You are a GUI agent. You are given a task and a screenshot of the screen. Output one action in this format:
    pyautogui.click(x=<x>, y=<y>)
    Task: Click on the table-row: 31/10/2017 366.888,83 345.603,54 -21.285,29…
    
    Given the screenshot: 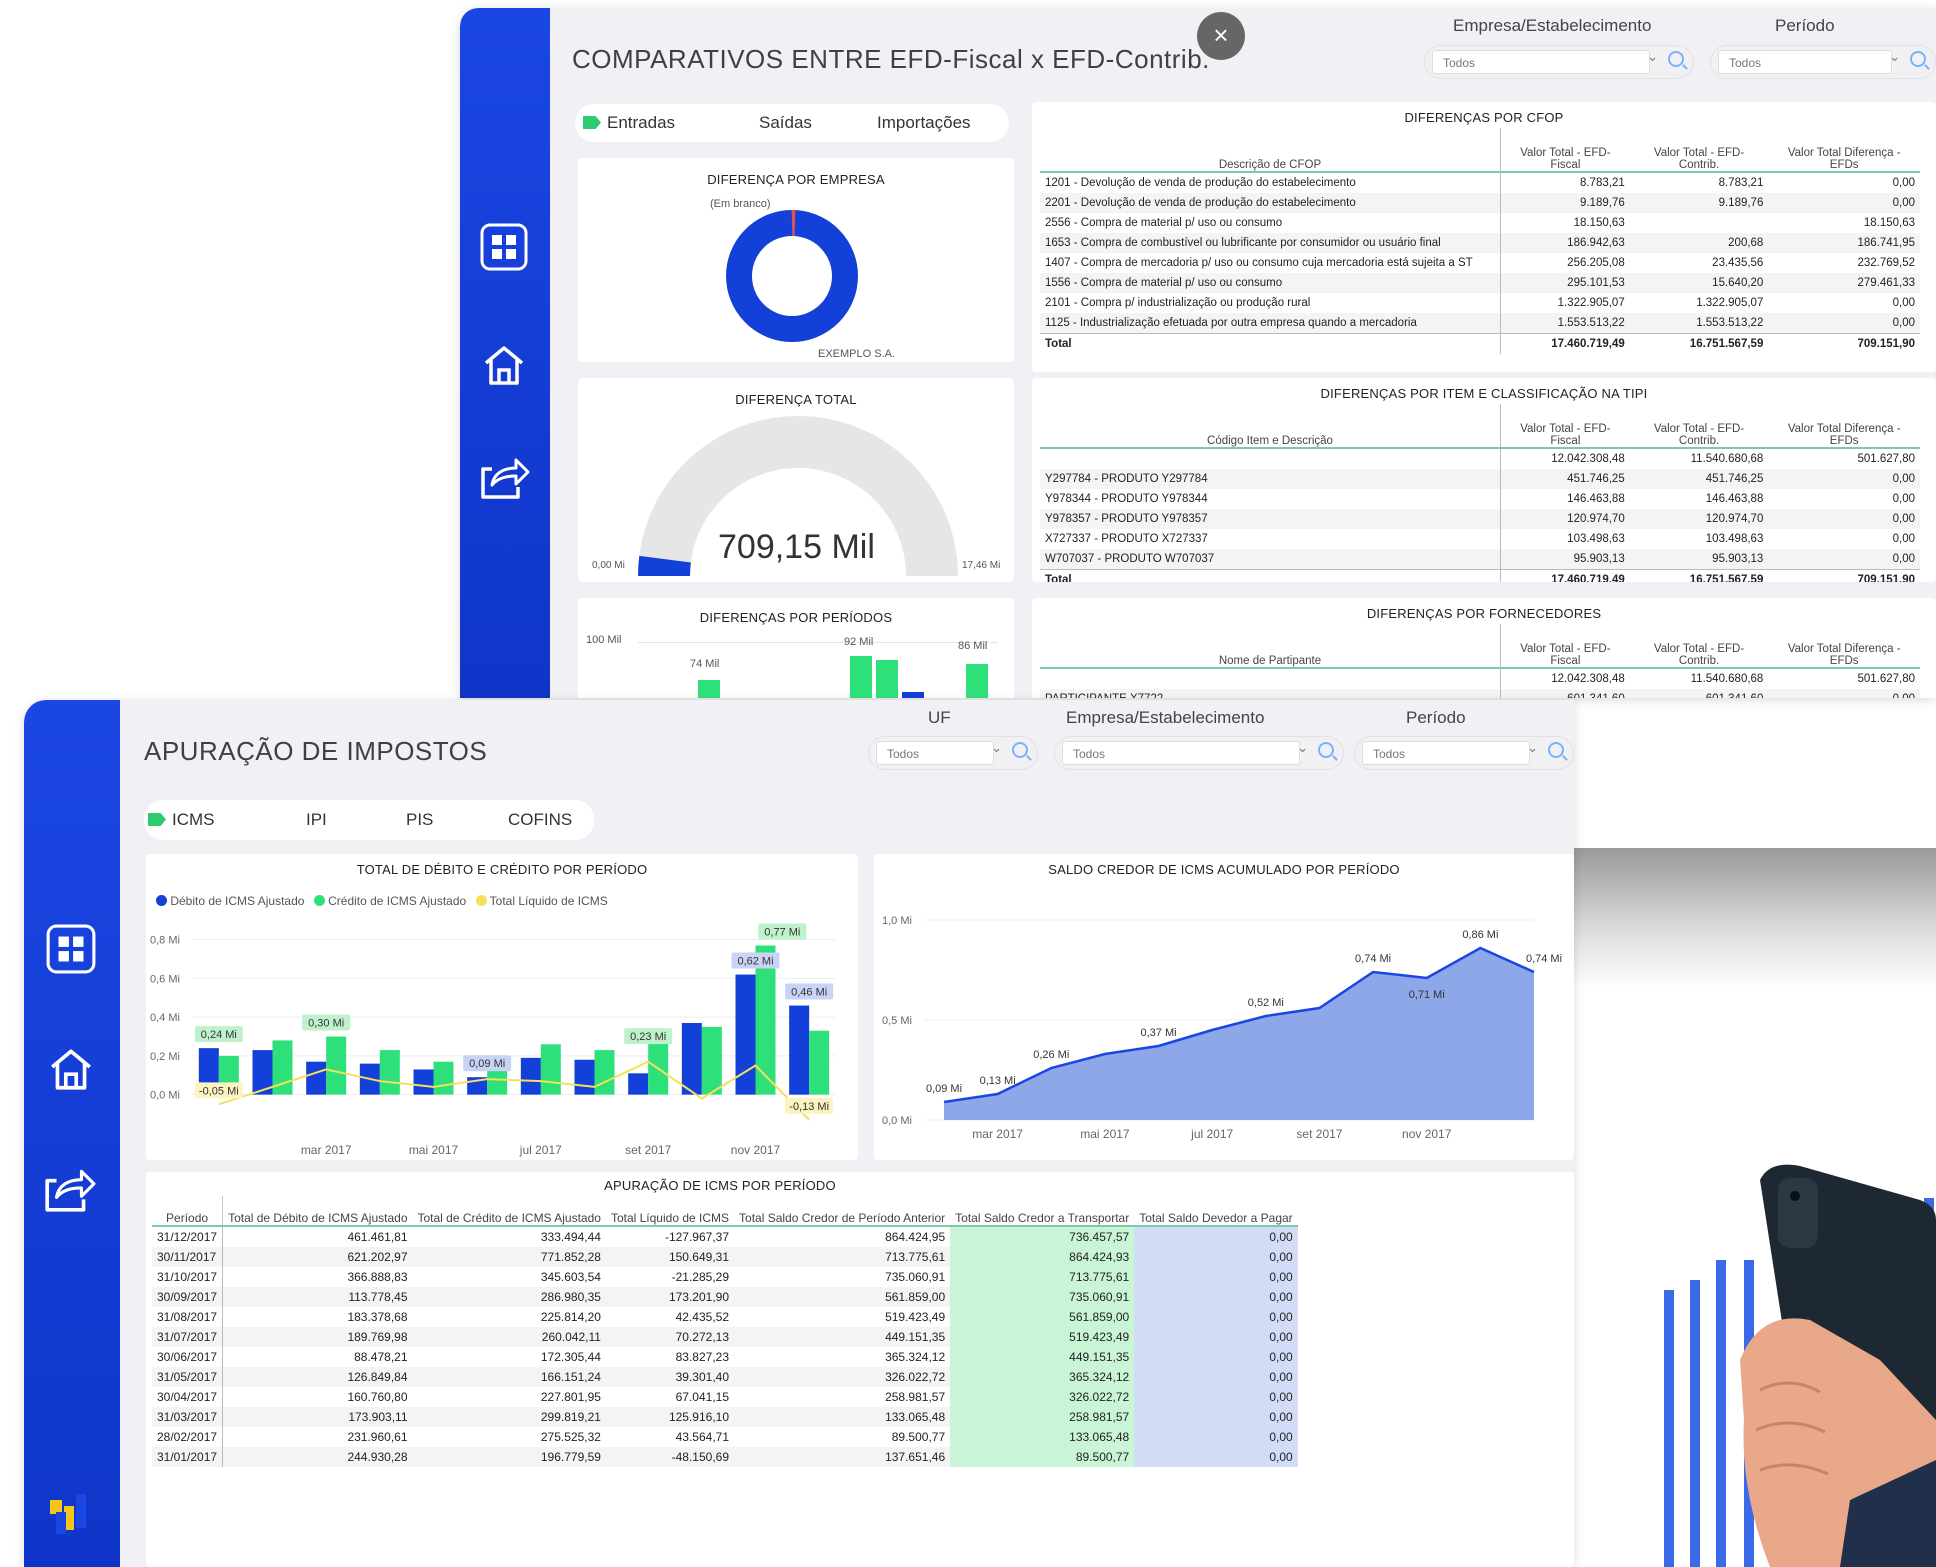 What is the action you would take?
    pyautogui.click(x=725, y=1277)
    